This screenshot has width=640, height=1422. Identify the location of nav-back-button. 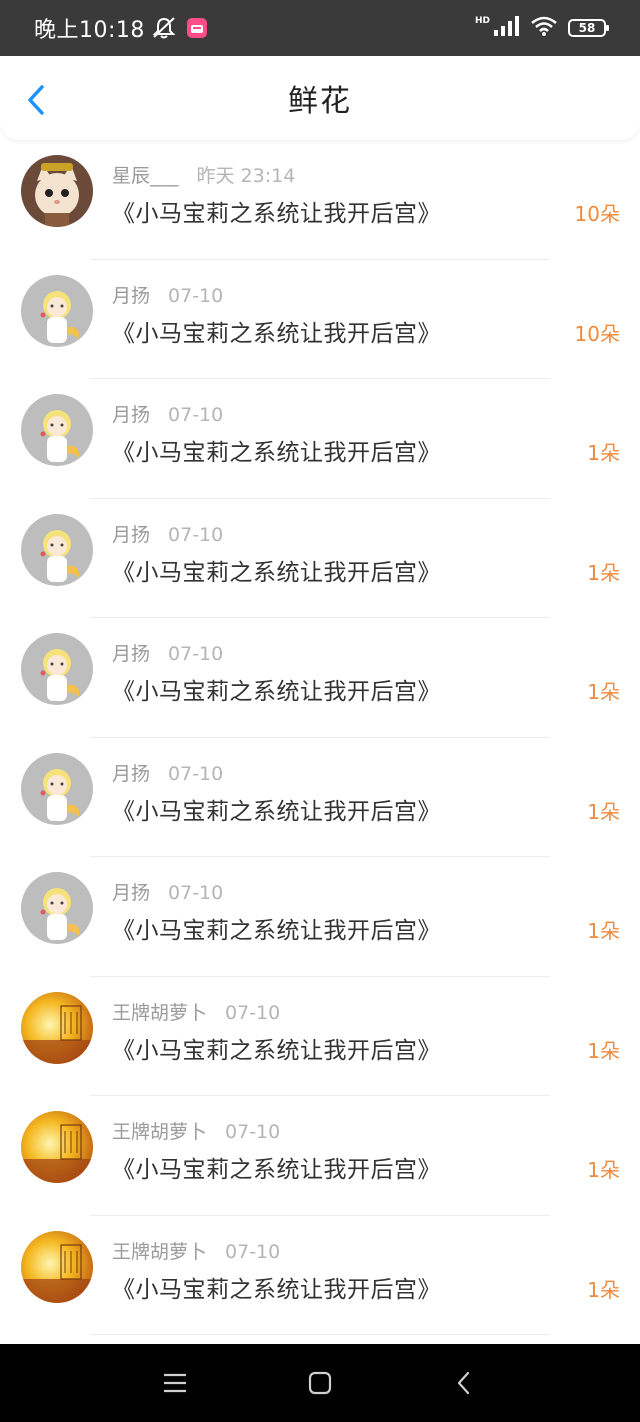
(464, 1383).